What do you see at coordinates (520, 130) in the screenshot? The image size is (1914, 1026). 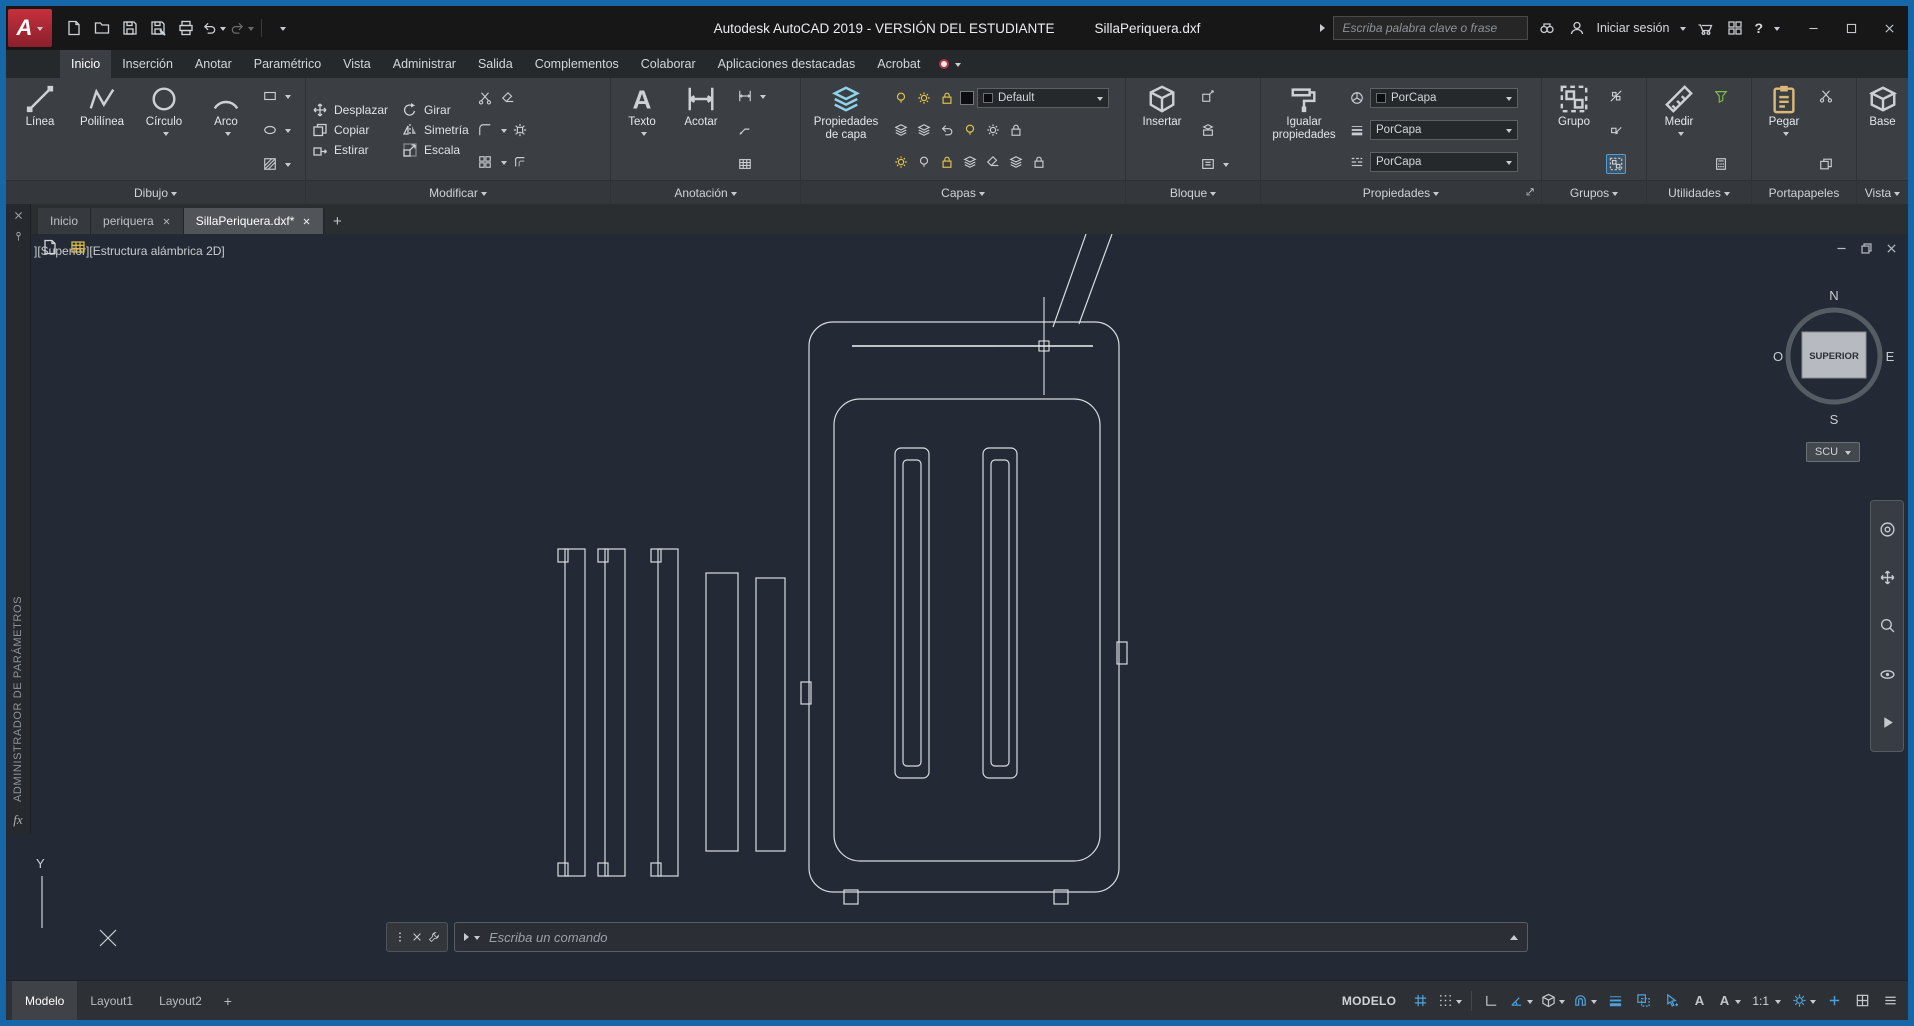 I see `explode-button` at bounding box center [520, 130].